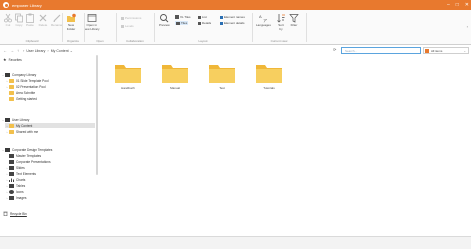  What do you see at coordinates (14, 191) in the screenshot?
I see `sidebar-item-icons: › Icons` at bounding box center [14, 191].